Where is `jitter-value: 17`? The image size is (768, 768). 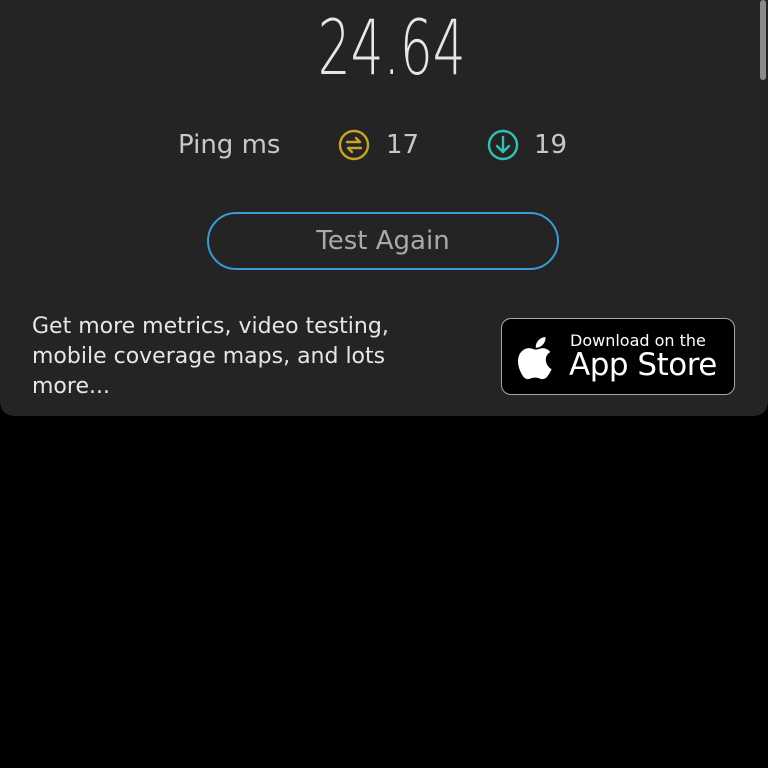
jitter-value: 17 is located at coordinates (403, 145).